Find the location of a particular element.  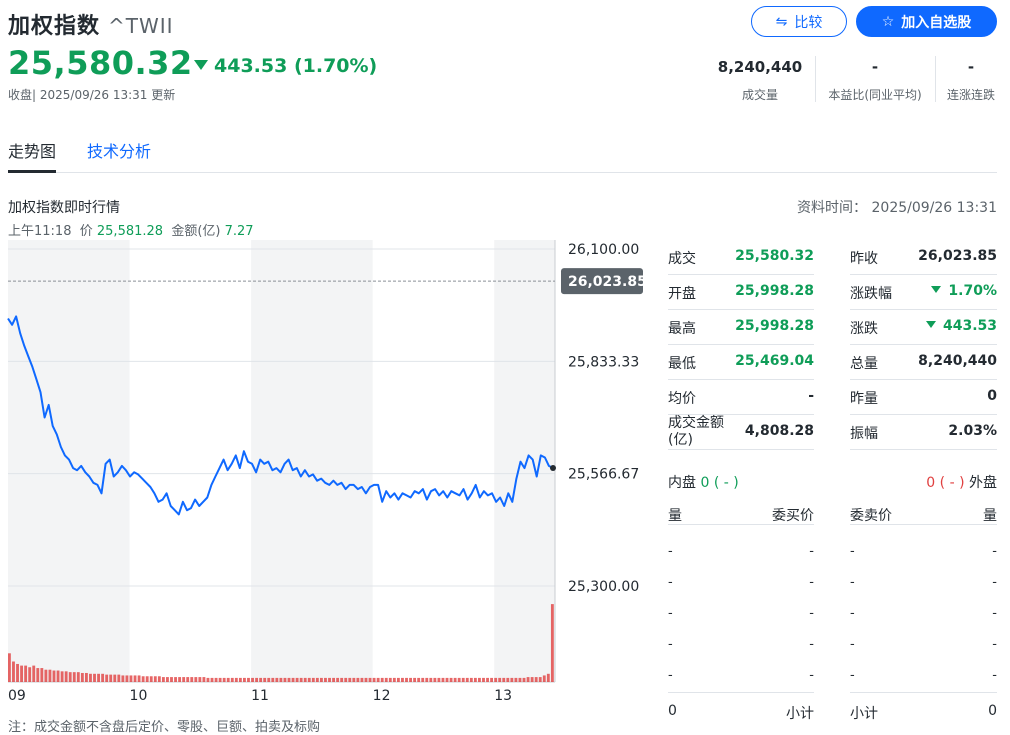

quote-row: 开盘 25,998.28 is located at coordinates (741, 292).